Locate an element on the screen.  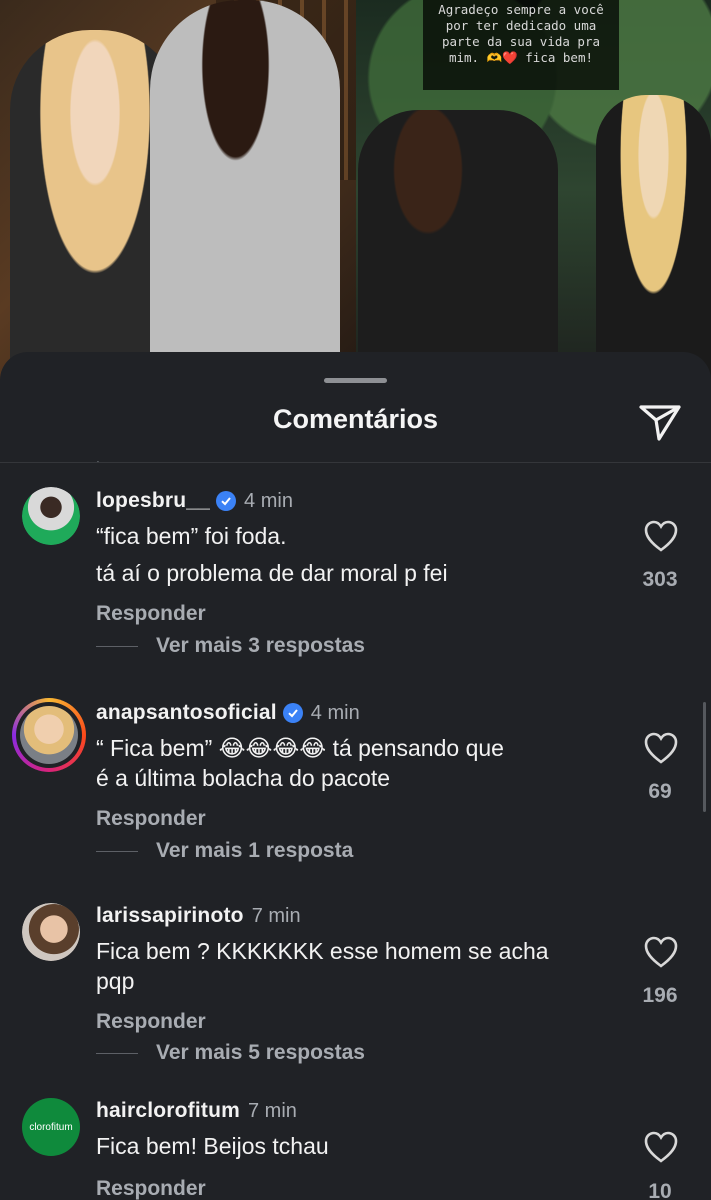
comment-text: Fica bem! Beijos tchau is located at coordinates (212, 1146).